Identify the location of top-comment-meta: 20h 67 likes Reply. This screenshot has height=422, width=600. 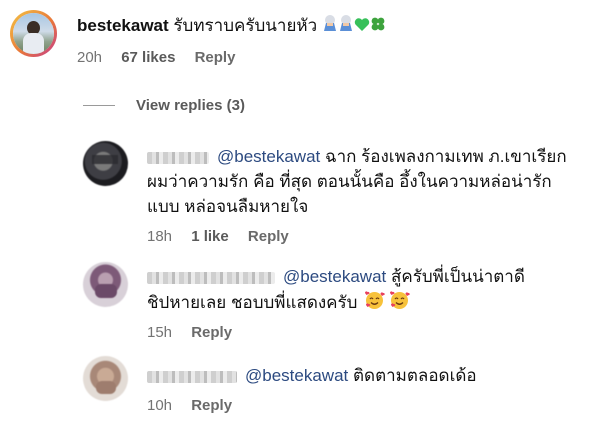
(163, 57).